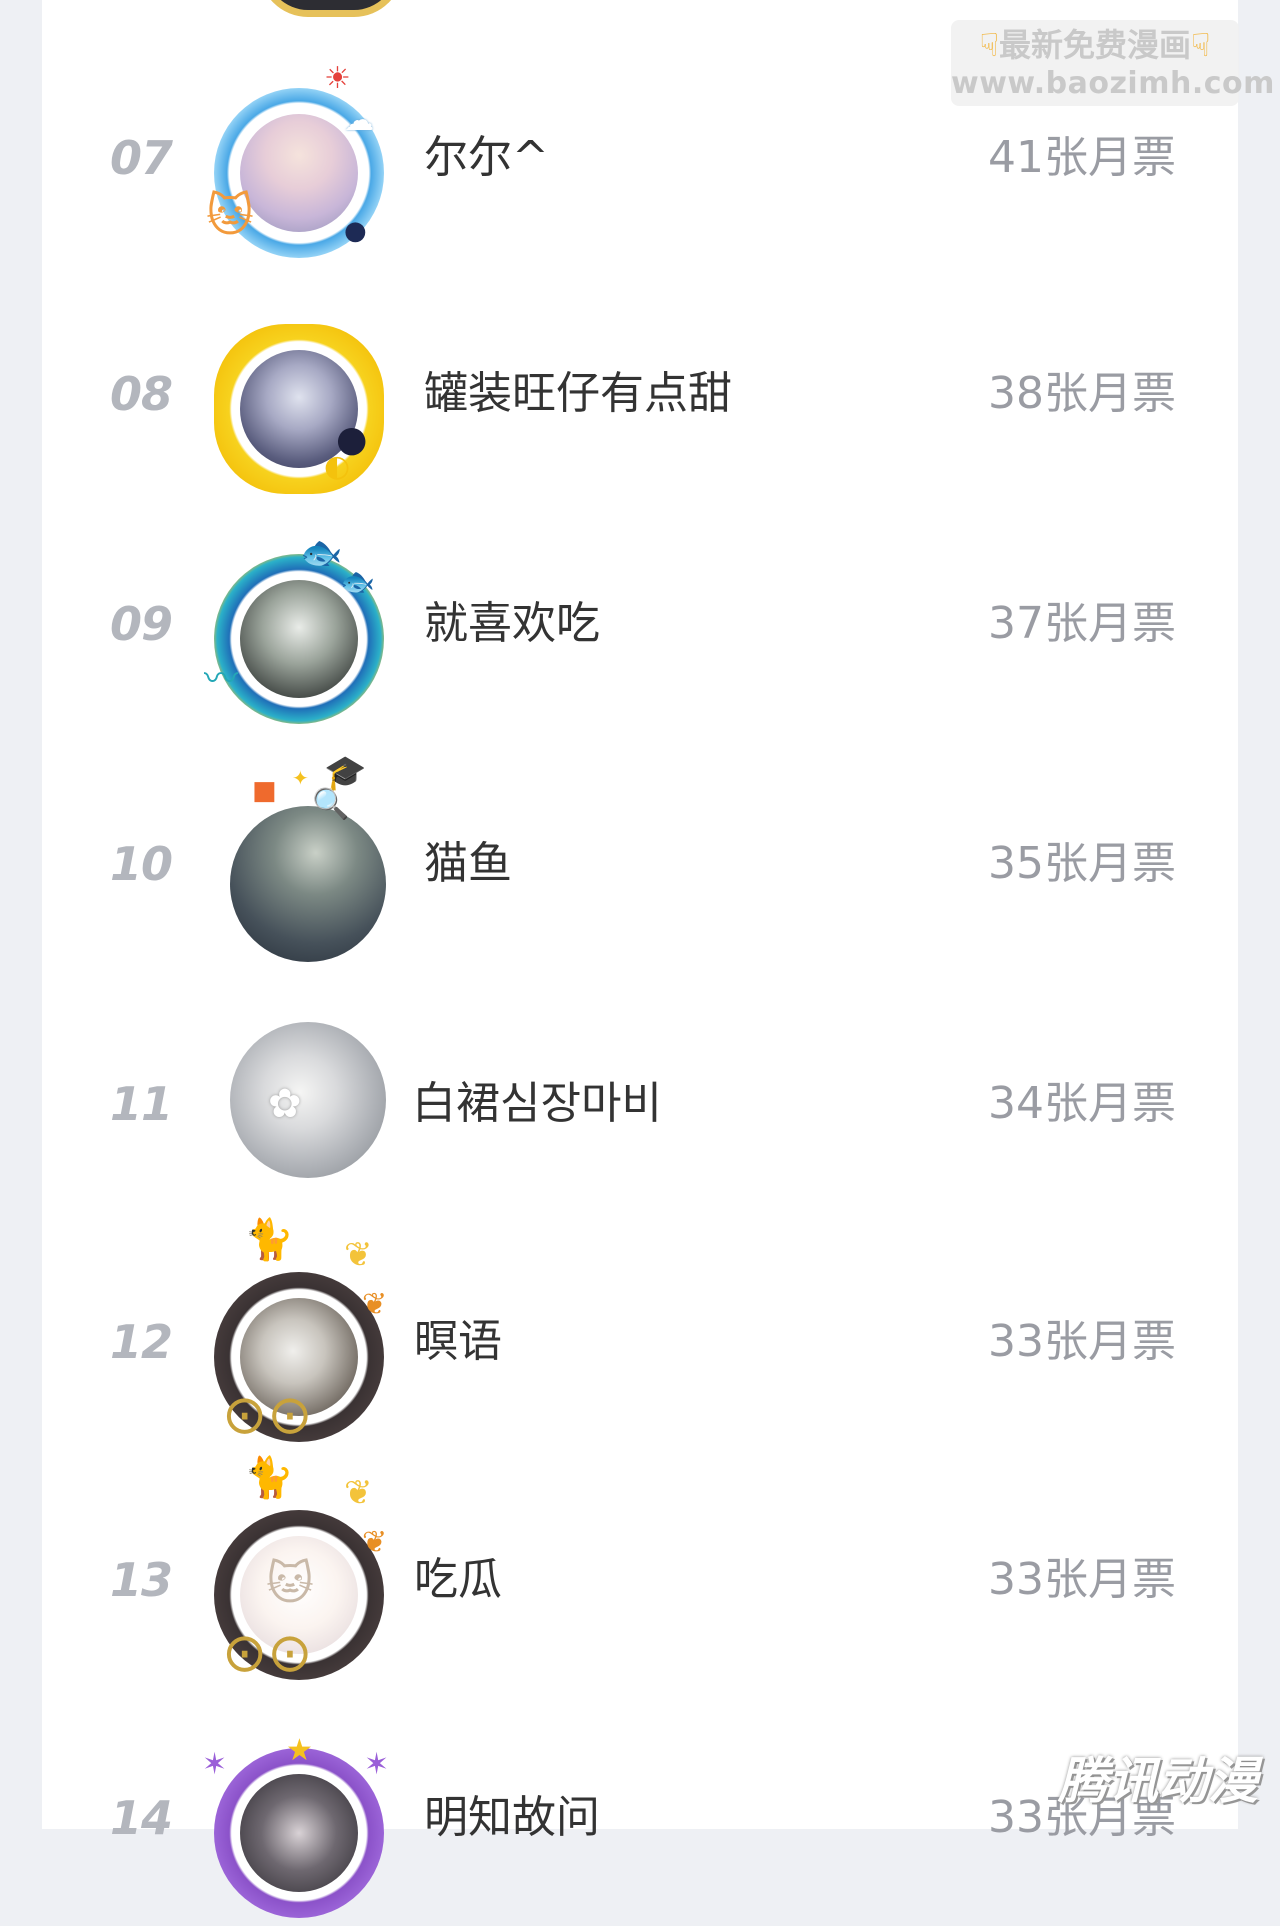 This screenshot has width=1280, height=1926. I want to click on avatar: ★ ✶ ✶, so click(298, 1829).